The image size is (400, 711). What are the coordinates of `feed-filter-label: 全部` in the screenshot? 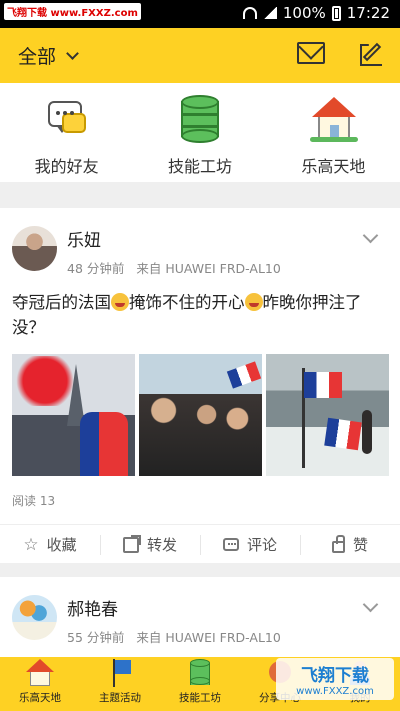 It's located at (37, 57).